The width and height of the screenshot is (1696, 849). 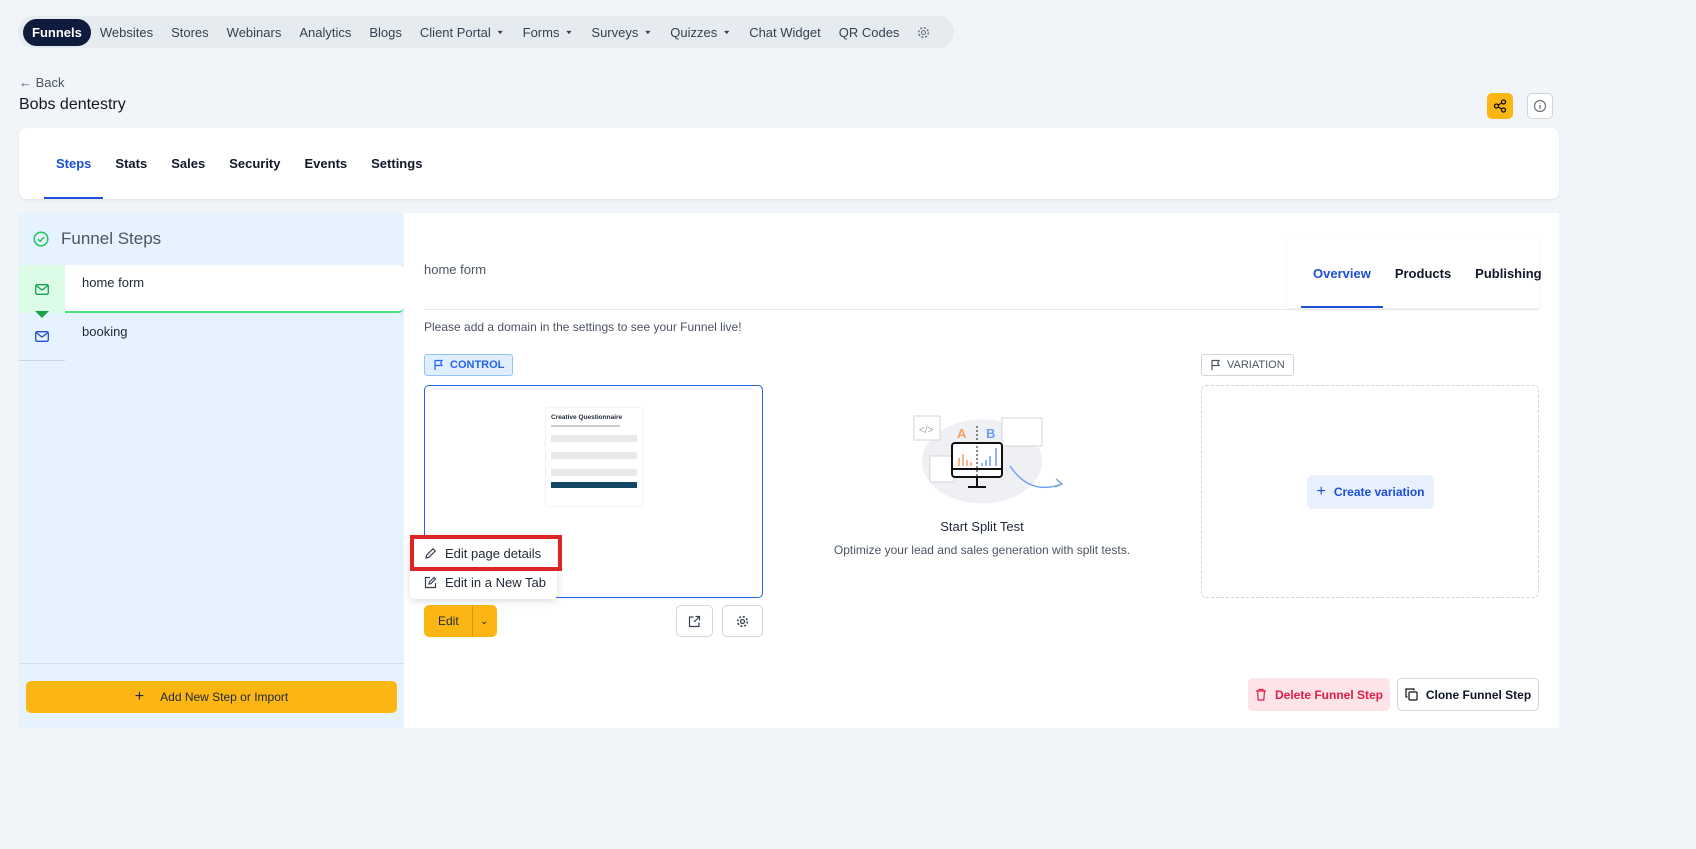 I want to click on nav-settings-button, so click(x=923, y=32).